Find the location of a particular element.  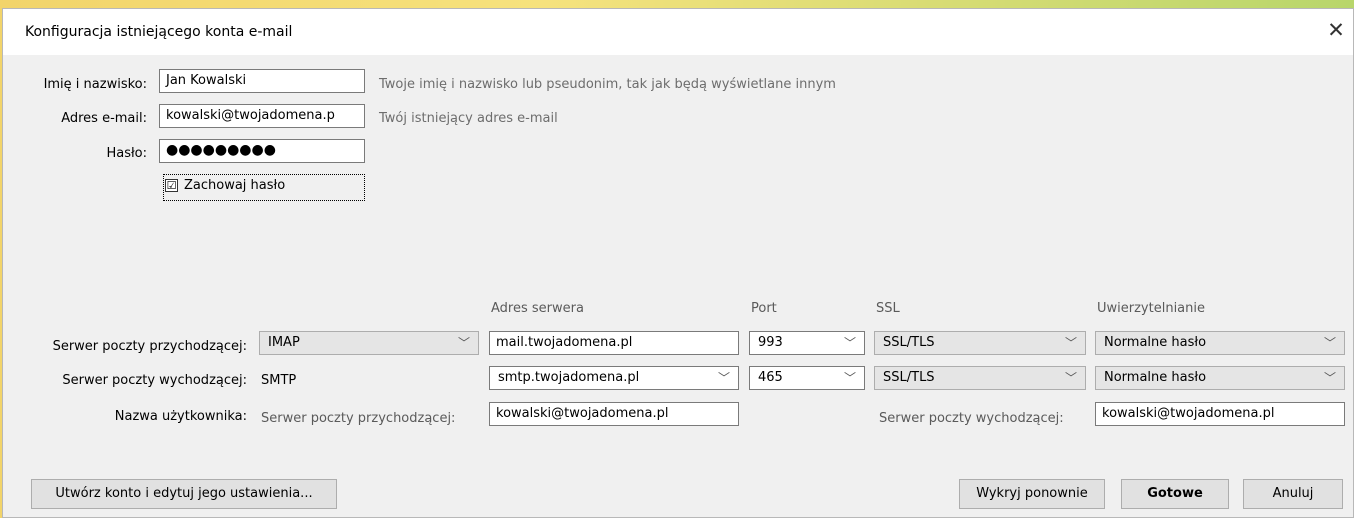

outgoing-server-value: smtp.twojadomena.pl is located at coordinates (569, 377).